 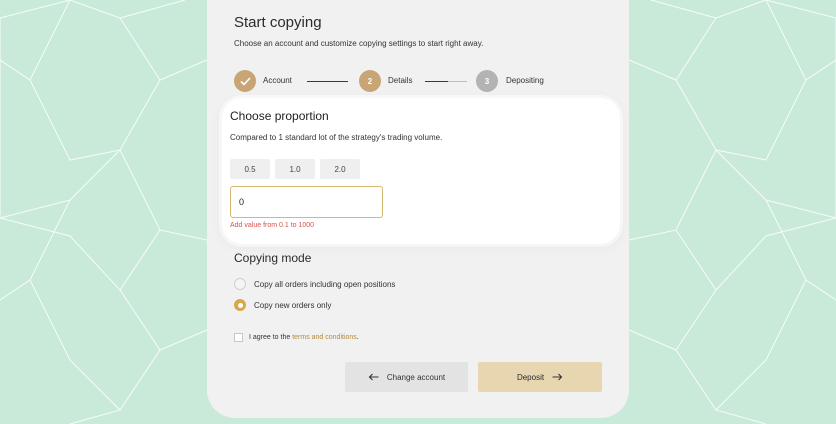 I want to click on radio-copy-all-orders: Copy all orders including open positions, so click(x=314, y=284).